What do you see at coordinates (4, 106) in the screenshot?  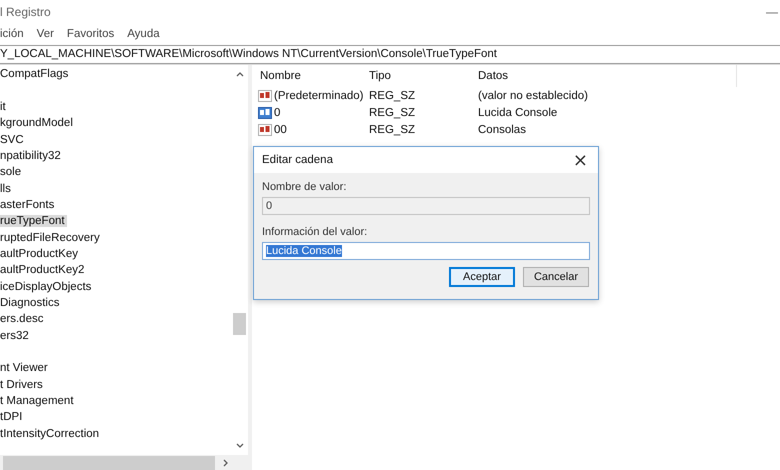 I see `tree-item: it` at bounding box center [4, 106].